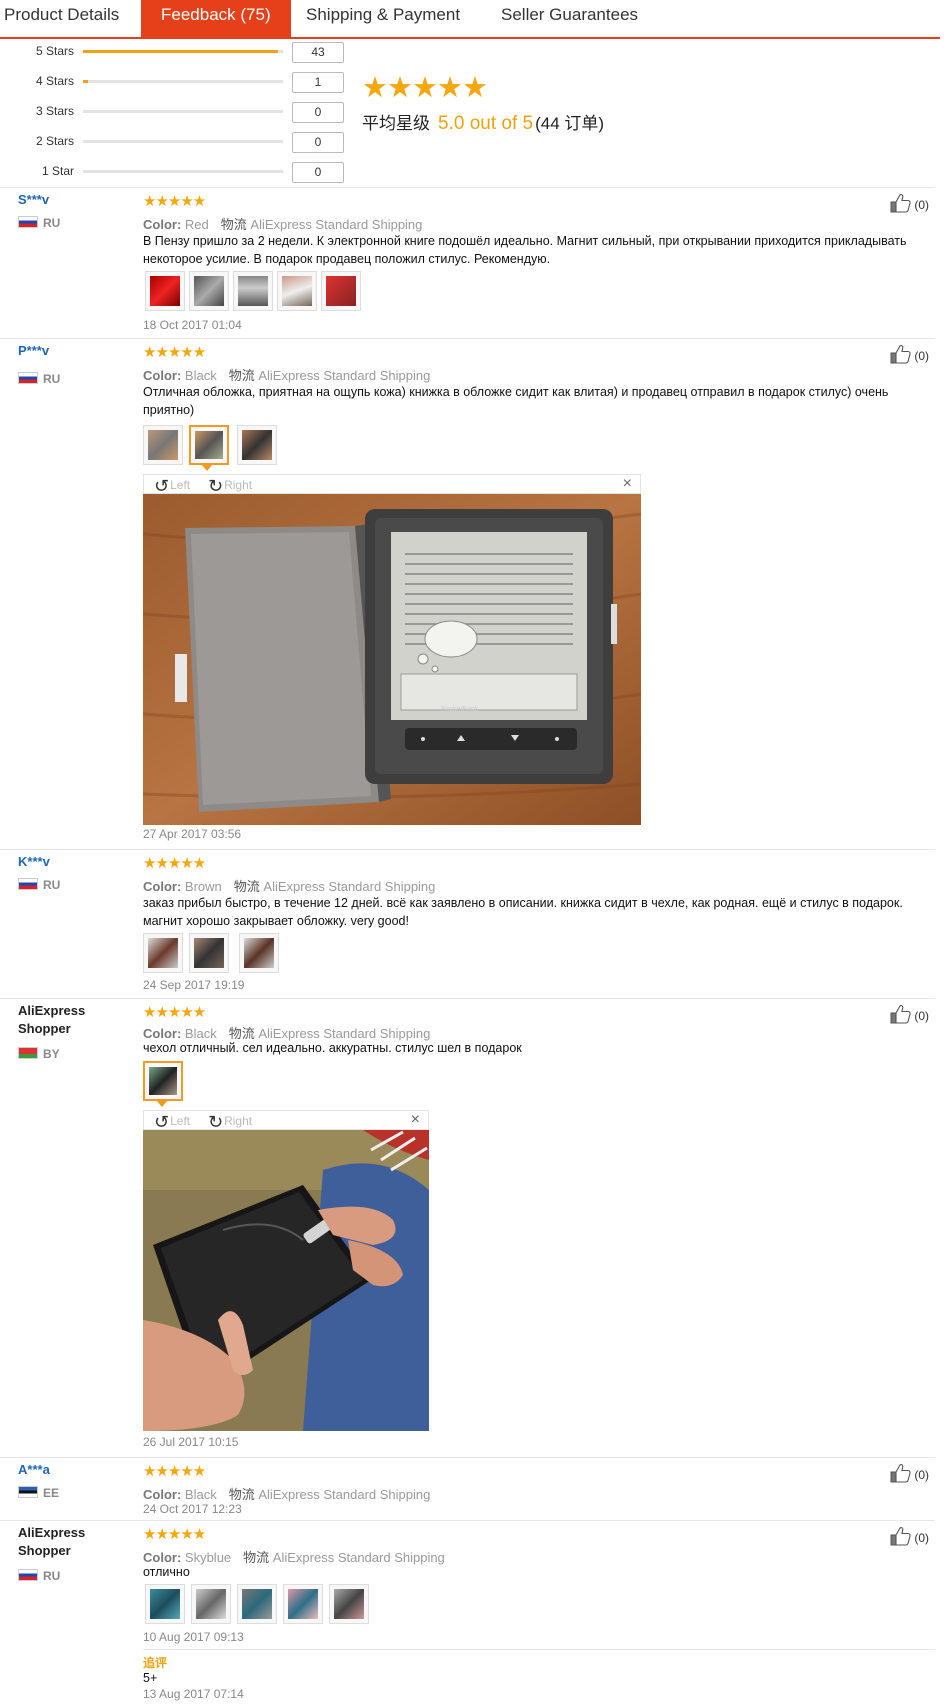 Image resolution: width=946 pixels, height=1705 pixels. I want to click on review-text: отлично, so click(166, 1572).